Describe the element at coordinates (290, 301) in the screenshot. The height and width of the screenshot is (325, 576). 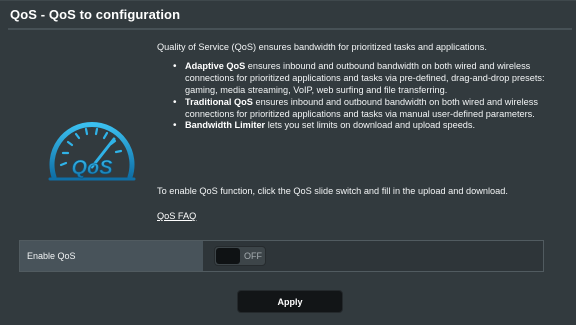
I see `apply-button: Apply` at that location.